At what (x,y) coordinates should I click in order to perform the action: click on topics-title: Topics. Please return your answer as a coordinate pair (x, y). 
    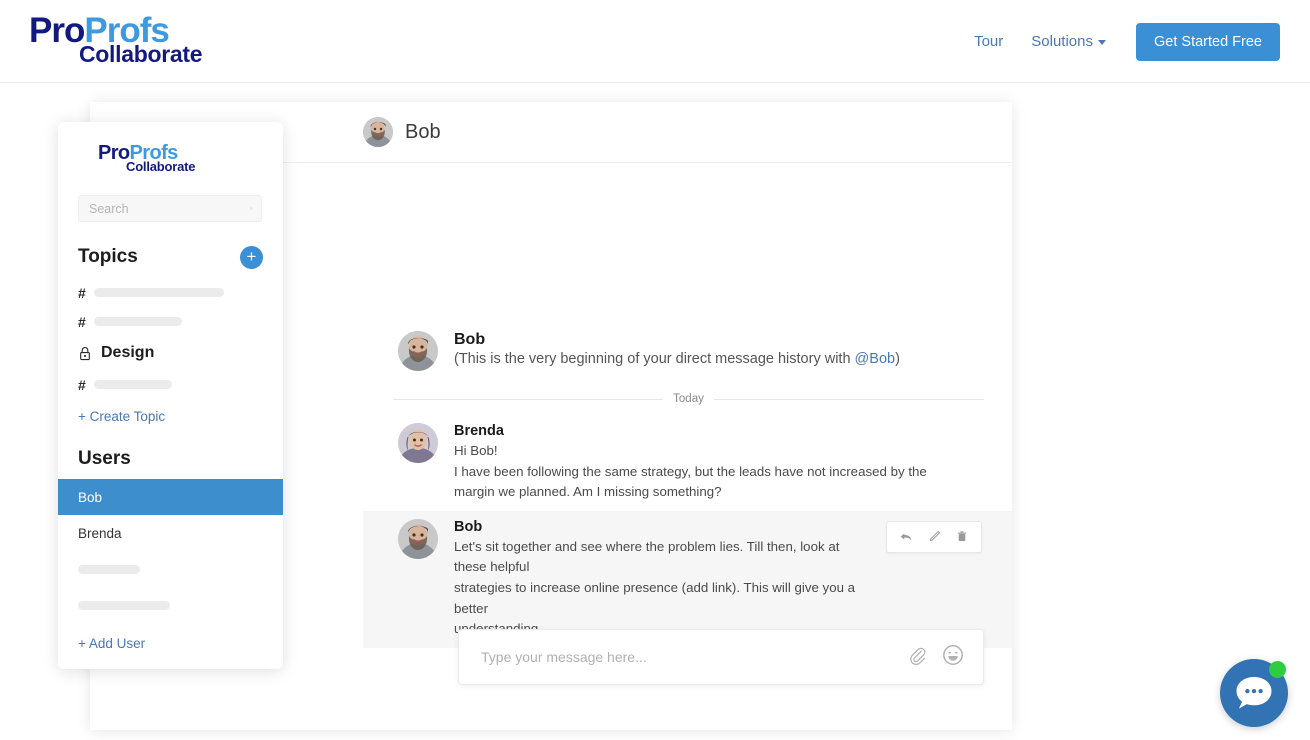
    Looking at the image, I should click on (108, 256).